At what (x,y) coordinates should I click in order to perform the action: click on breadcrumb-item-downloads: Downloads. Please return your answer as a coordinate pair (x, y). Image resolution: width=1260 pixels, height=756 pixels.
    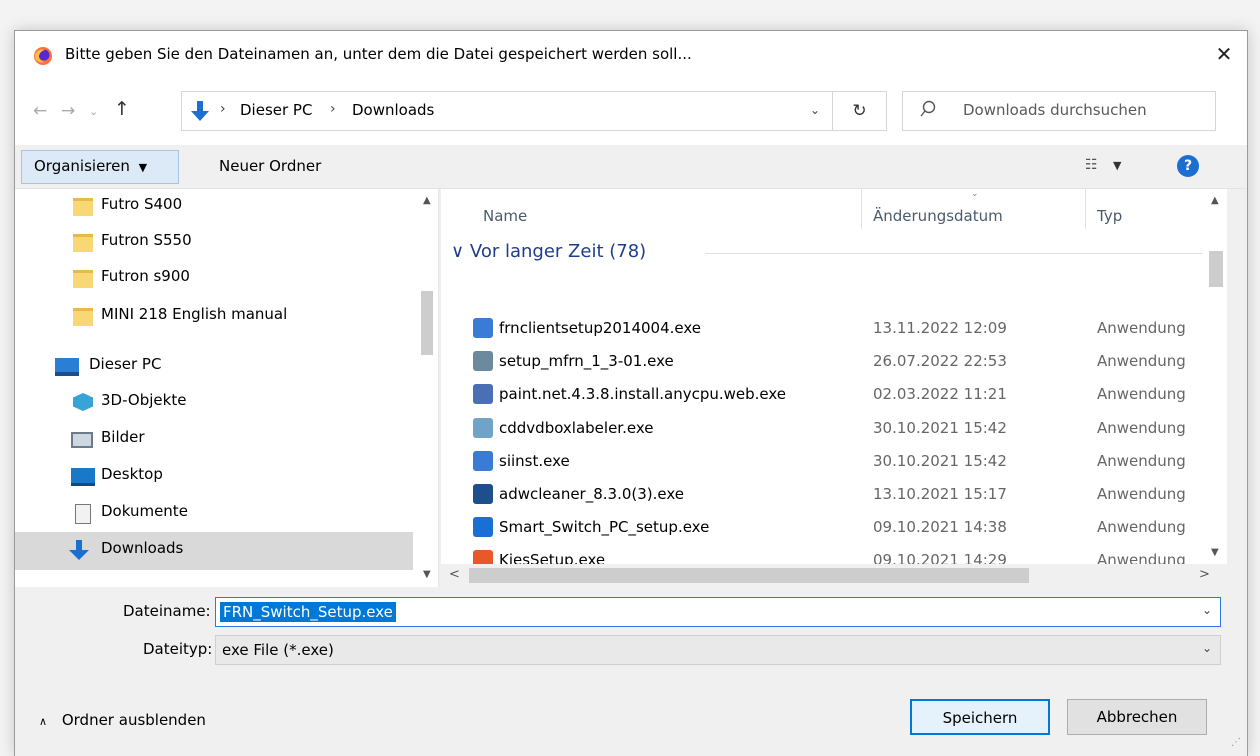
    Looking at the image, I should click on (393, 110).